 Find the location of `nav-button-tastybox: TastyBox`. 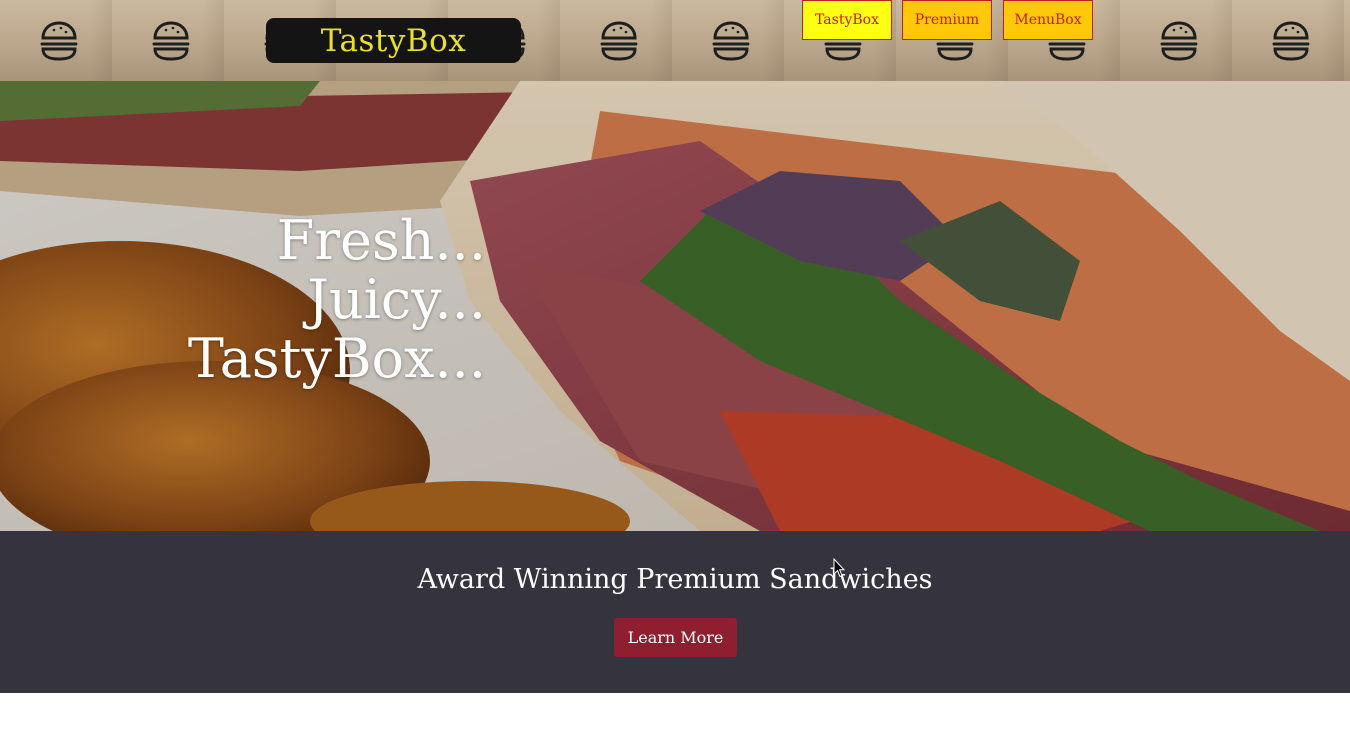

nav-button-tastybox: TastyBox is located at coordinates (847, 20).